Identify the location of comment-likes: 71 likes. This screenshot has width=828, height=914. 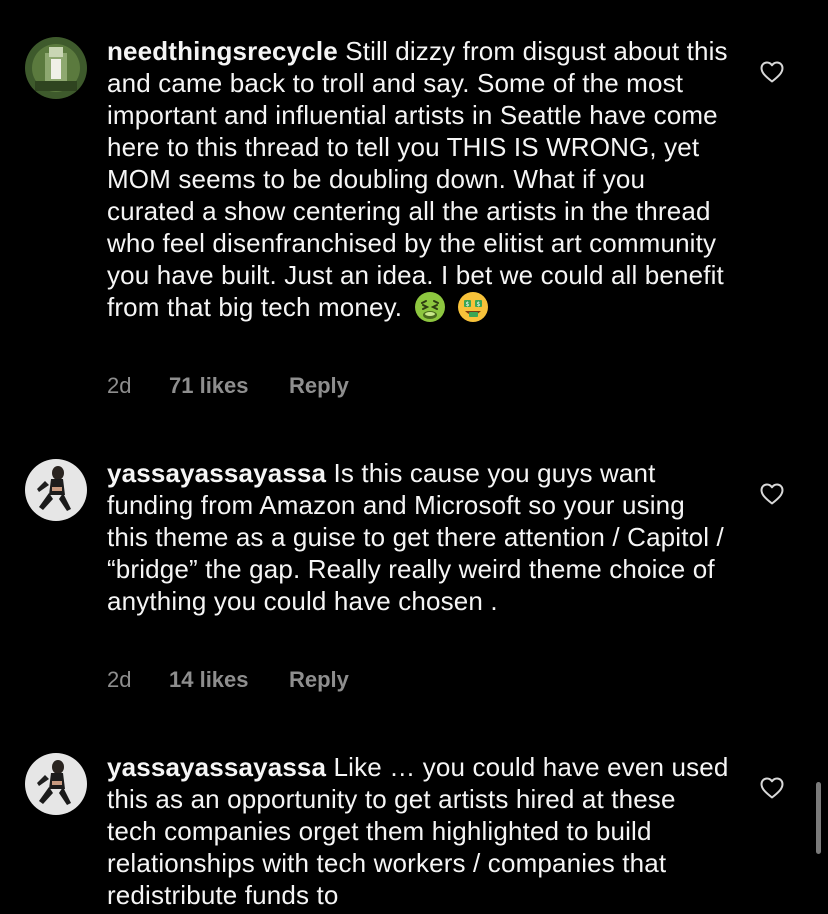
(229, 386).